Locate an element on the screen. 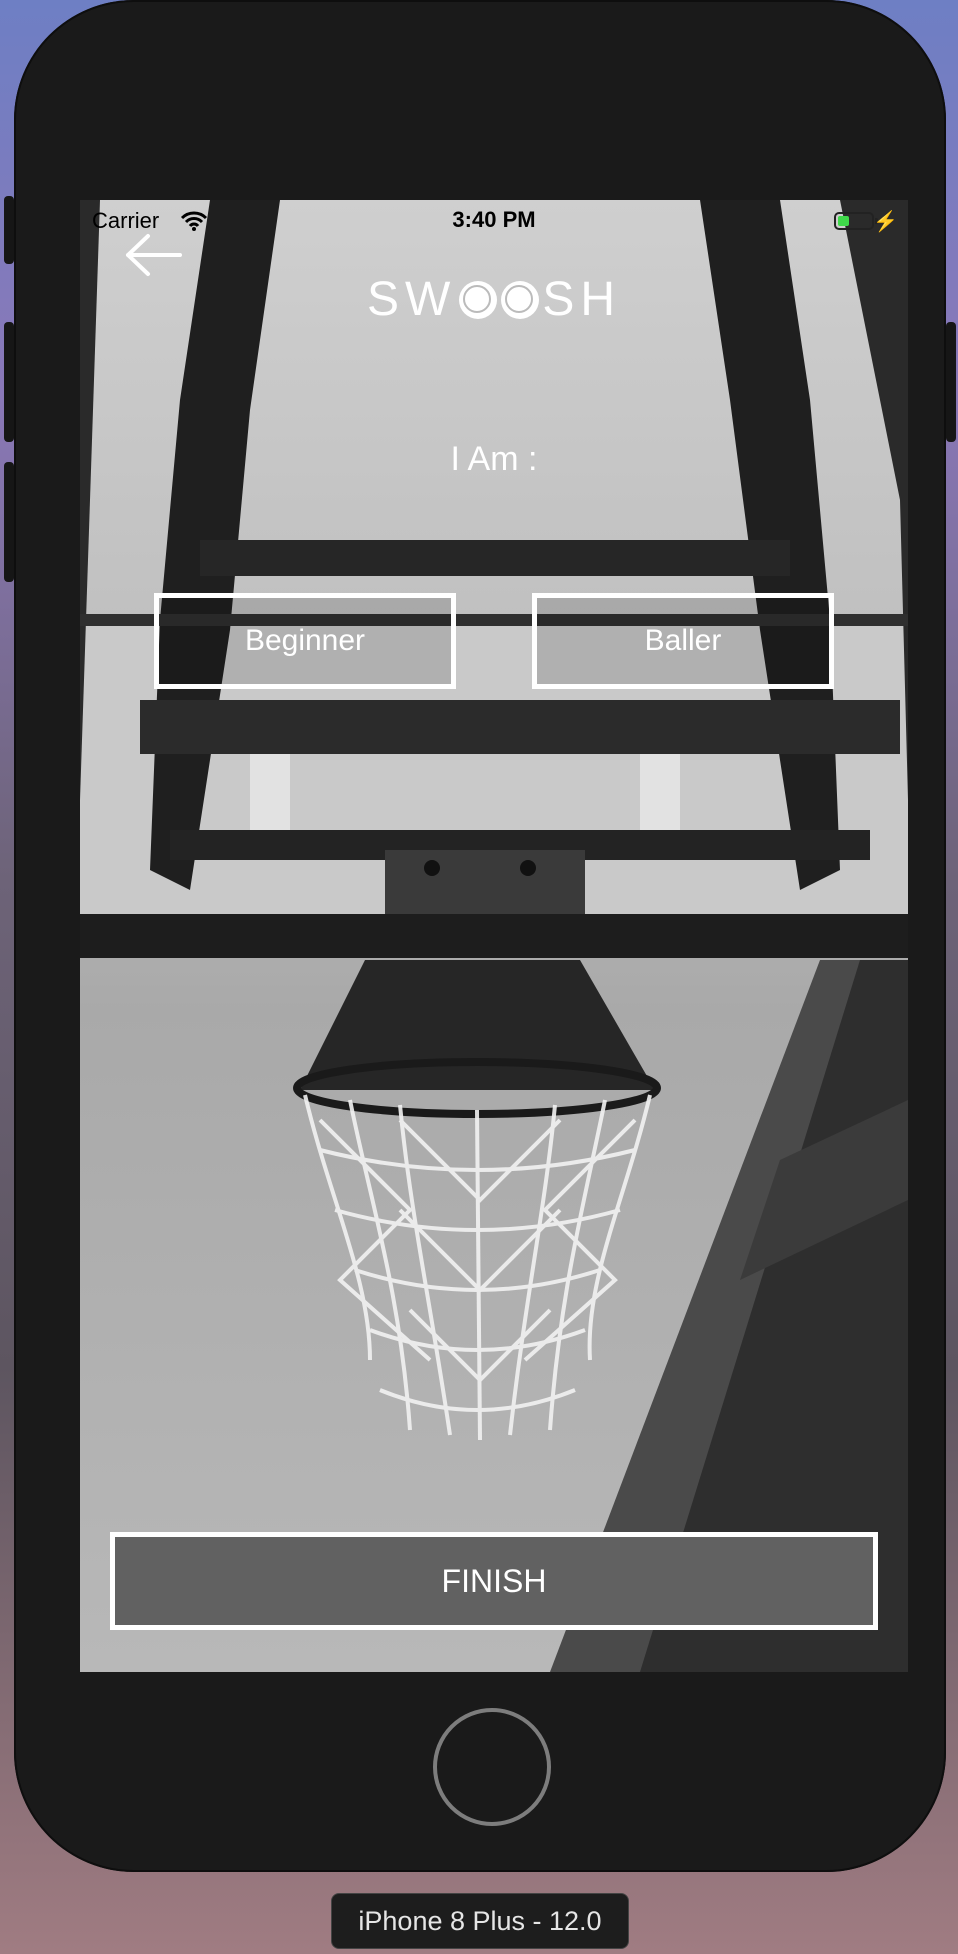  logo-text-left: SW is located at coordinates (411, 299).